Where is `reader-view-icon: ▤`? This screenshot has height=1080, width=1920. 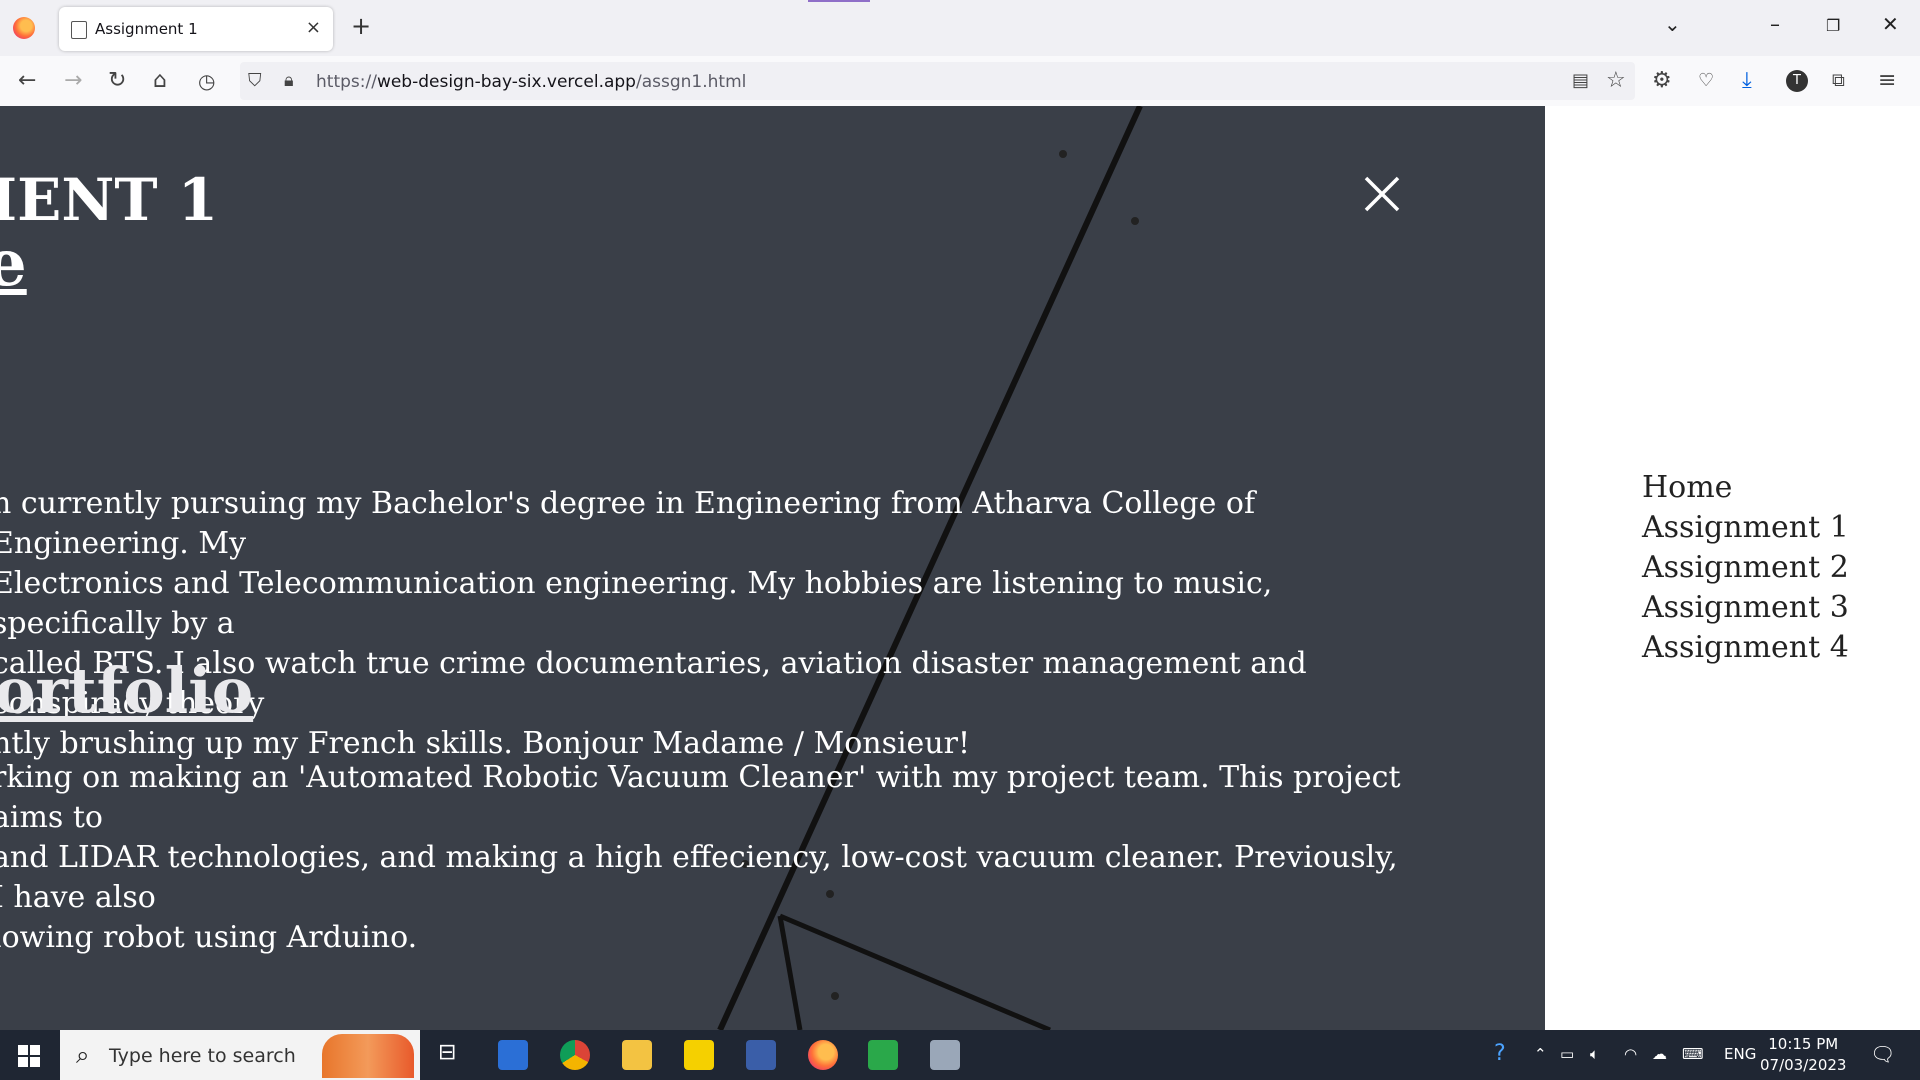
reader-view-icon: ▤ is located at coordinates (1580, 81).